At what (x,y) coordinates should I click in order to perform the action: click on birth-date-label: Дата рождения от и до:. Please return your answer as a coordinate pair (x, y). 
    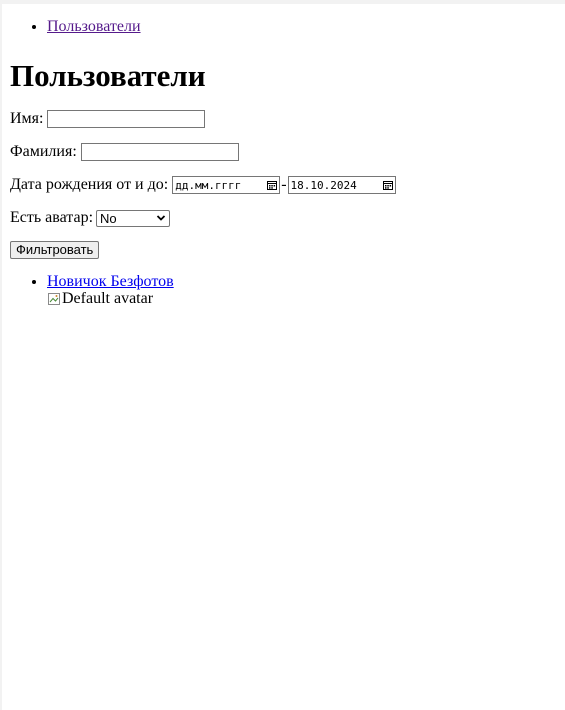
    Looking at the image, I should click on (89, 184).